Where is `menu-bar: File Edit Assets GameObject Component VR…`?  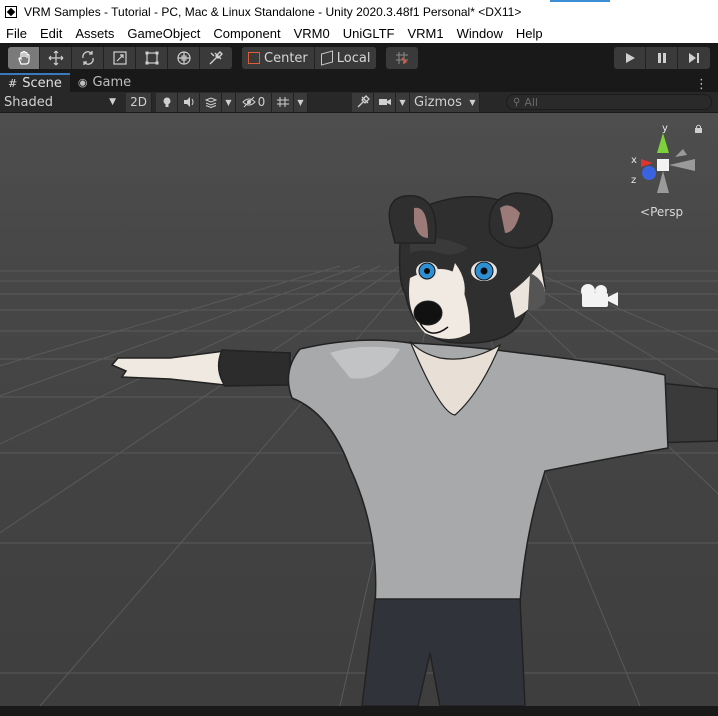 menu-bar: File Edit Assets GameObject Component VR… is located at coordinates (359, 33).